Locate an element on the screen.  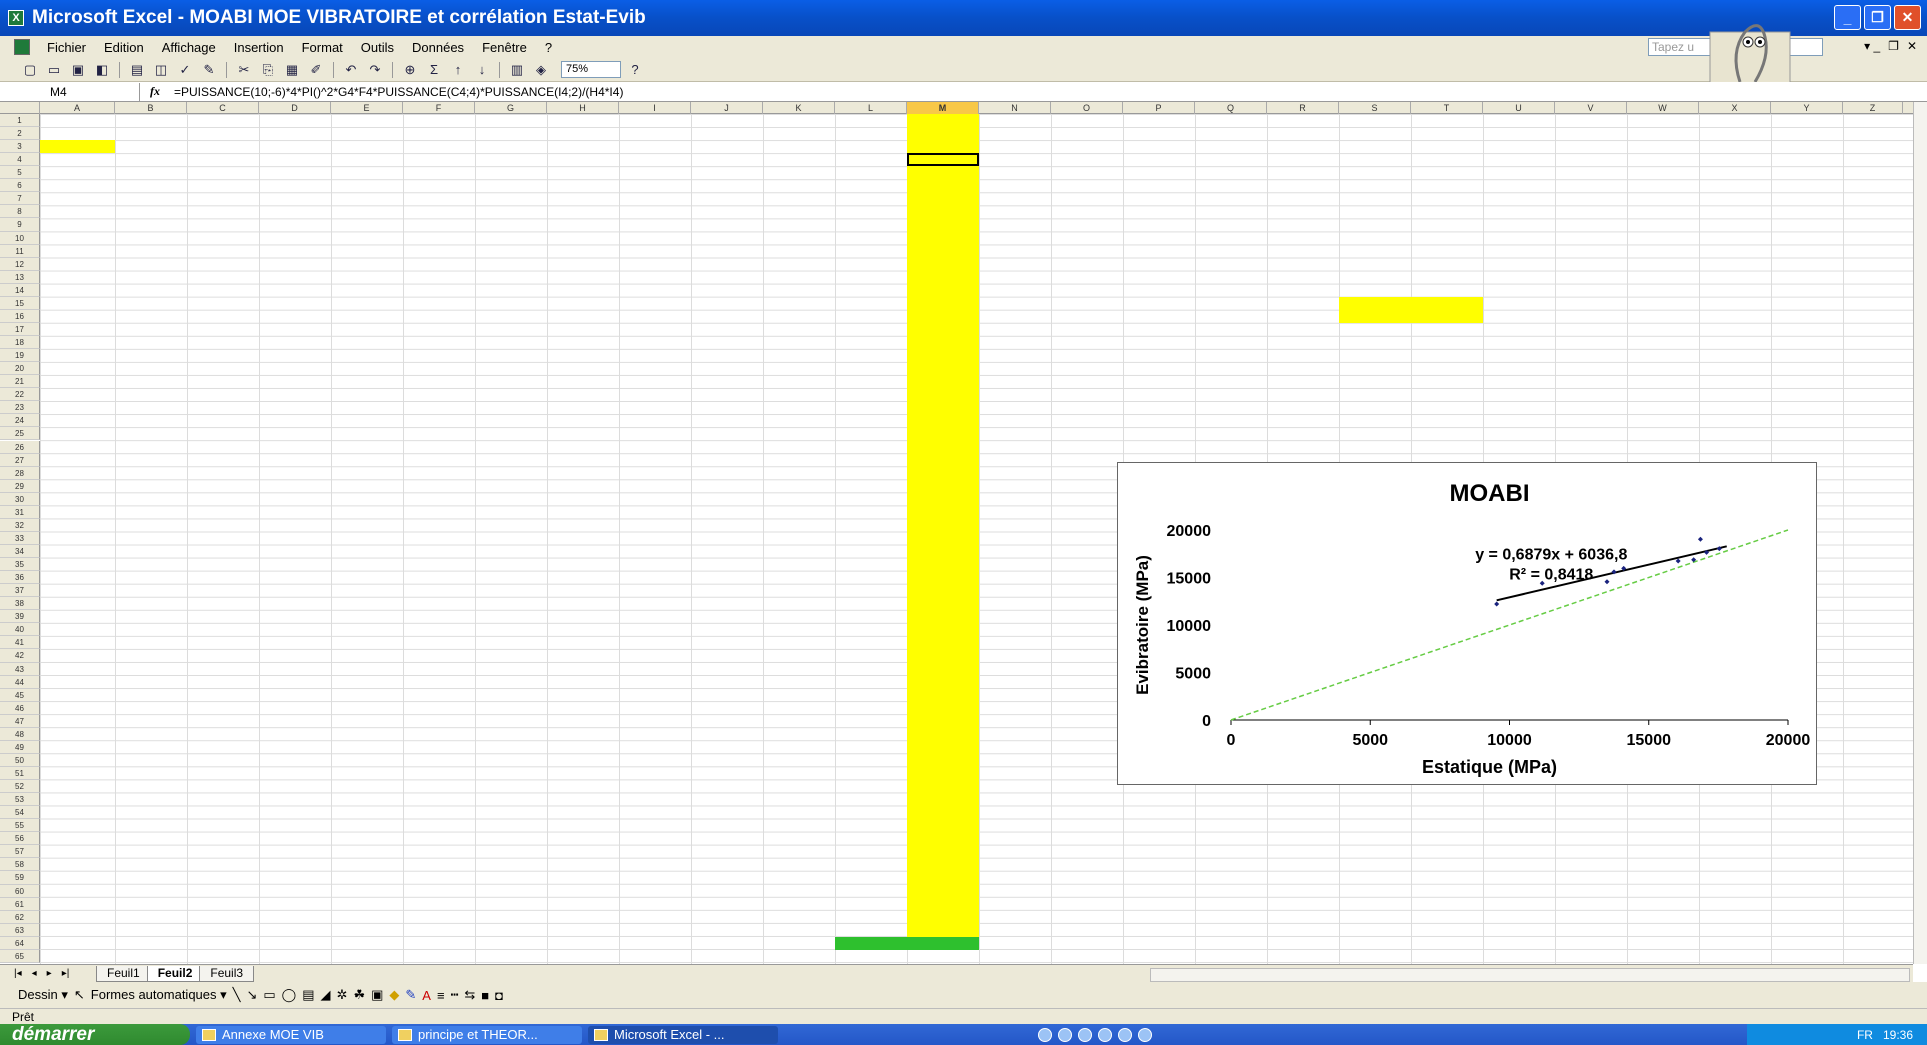
column-header-L: L is located at coordinates (871, 108).